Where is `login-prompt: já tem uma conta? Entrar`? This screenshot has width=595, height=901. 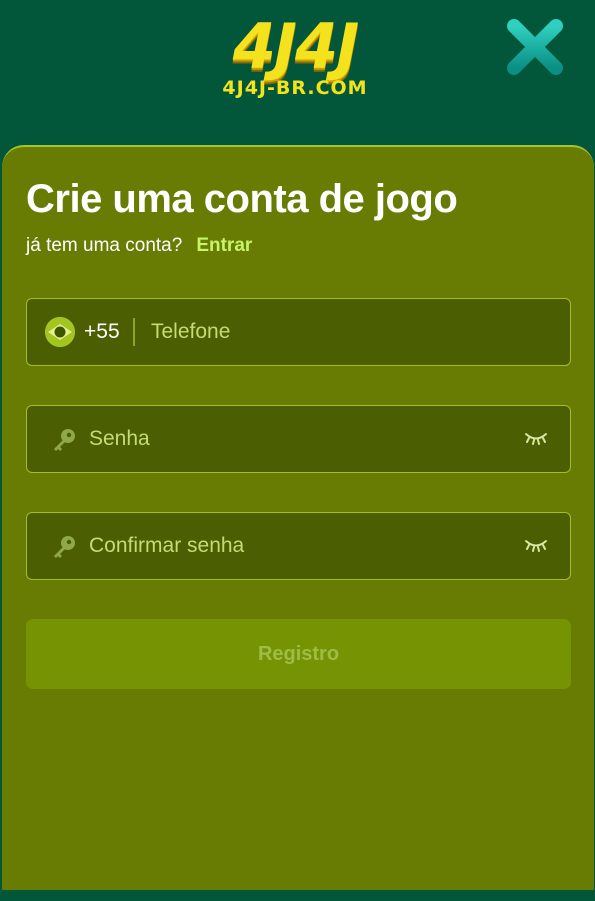 login-prompt: já tem uma conta? Entrar is located at coordinates (139, 246).